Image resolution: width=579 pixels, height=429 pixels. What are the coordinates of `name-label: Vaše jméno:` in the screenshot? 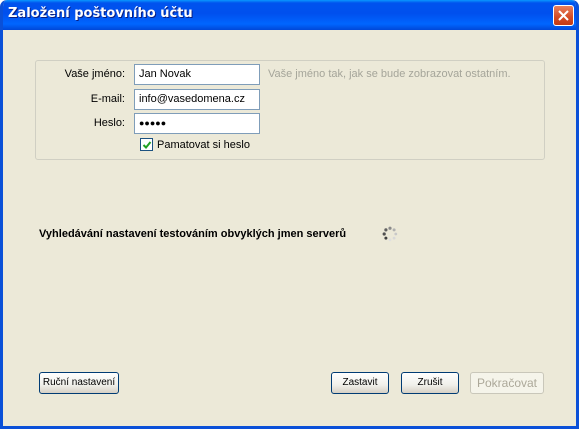 It's located at (94, 74).